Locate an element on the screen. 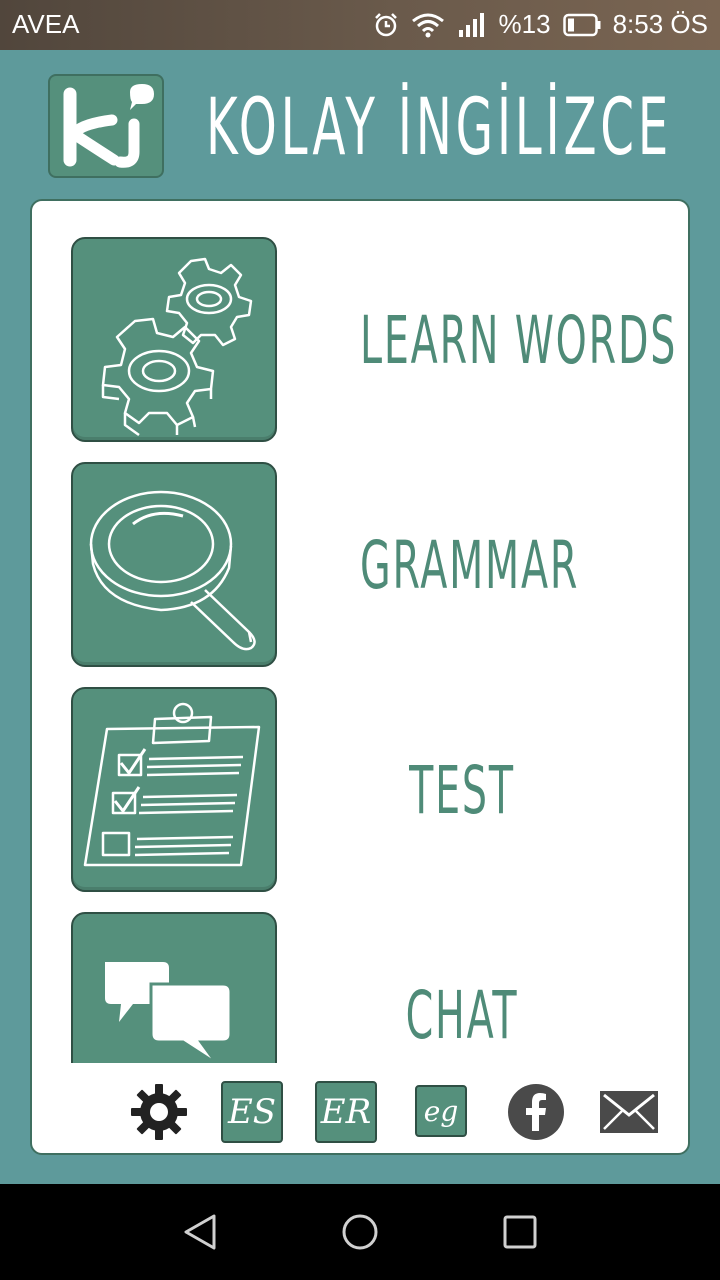 The image size is (720, 1280). settings-button is located at coordinates (159, 1112).